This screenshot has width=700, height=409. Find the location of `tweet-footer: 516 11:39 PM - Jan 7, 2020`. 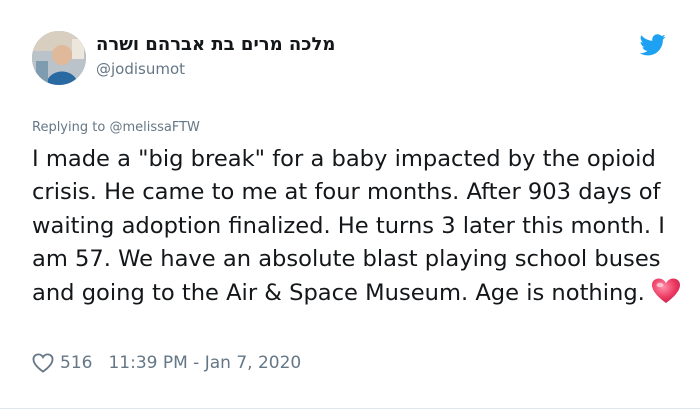

tweet-footer: 516 11:39 PM - Jan 7, 2020 is located at coordinates (166, 363).